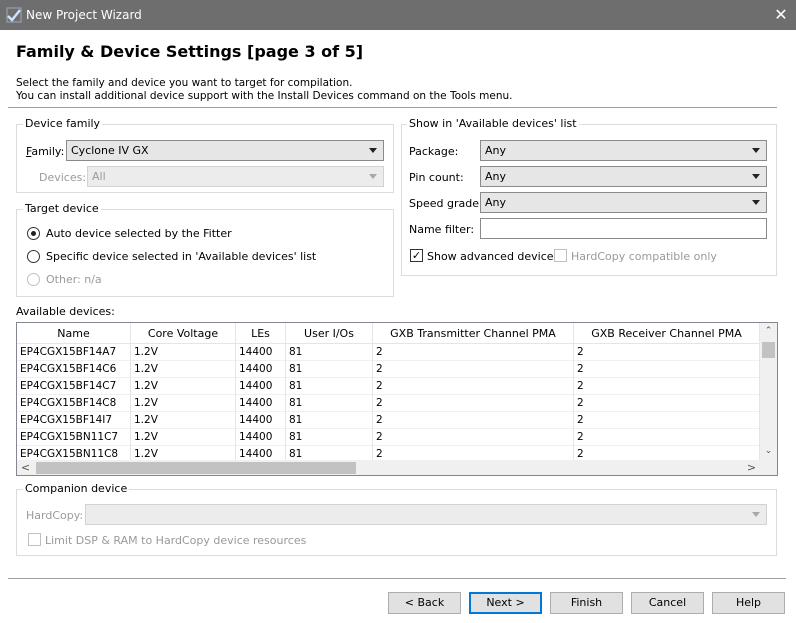 The image size is (796, 623). I want to click on package-select: Any, so click(623, 150).